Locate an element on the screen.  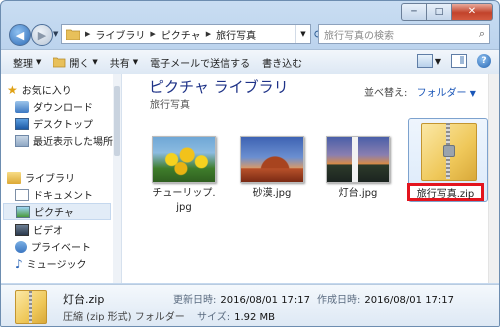
nav-scrollbar is located at coordinates (117, 178).